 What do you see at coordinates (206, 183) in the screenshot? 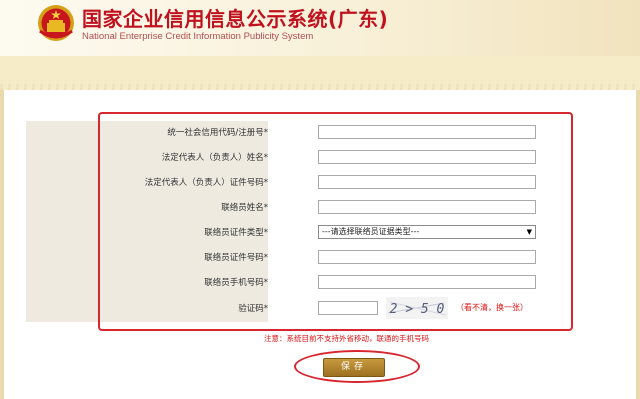
I see `legal-rep-id-label: 法定代表人（负责人）证件号码*` at bounding box center [206, 183].